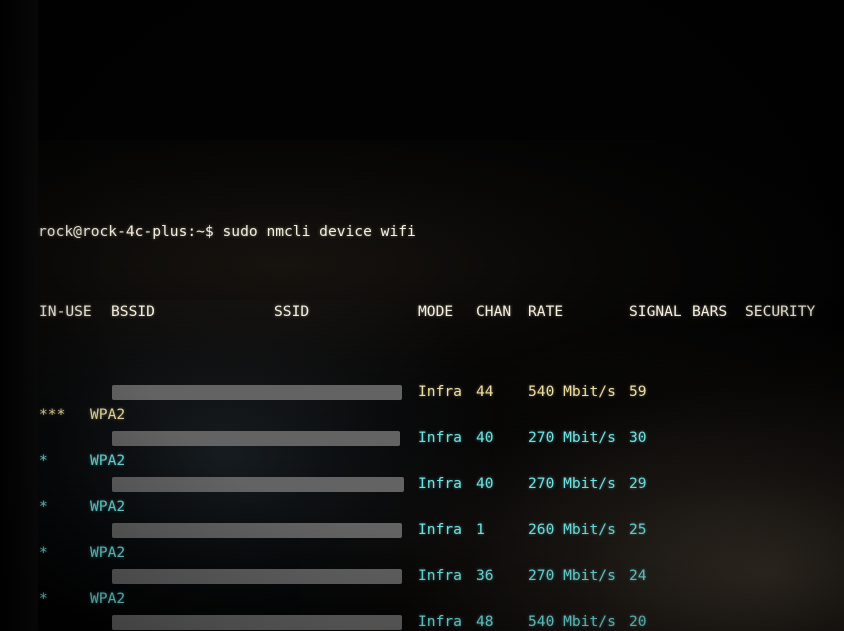 The height and width of the screenshot is (631, 844). What do you see at coordinates (292, 311) in the screenshot?
I see `column-header-ssid: SSID` at bounding box center [292, 311].